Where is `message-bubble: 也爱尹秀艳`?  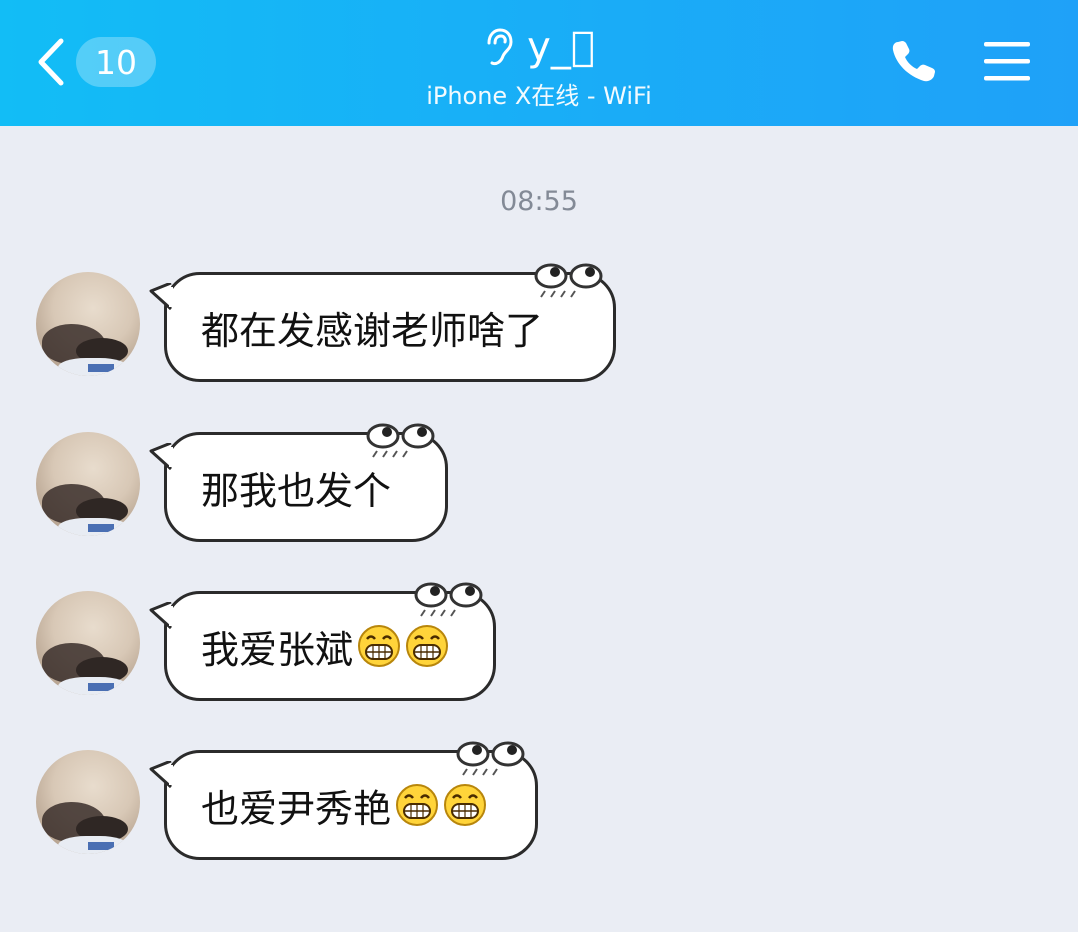 message-bubble: 也爱尹秀艳 is located at coordinates (343, 800).